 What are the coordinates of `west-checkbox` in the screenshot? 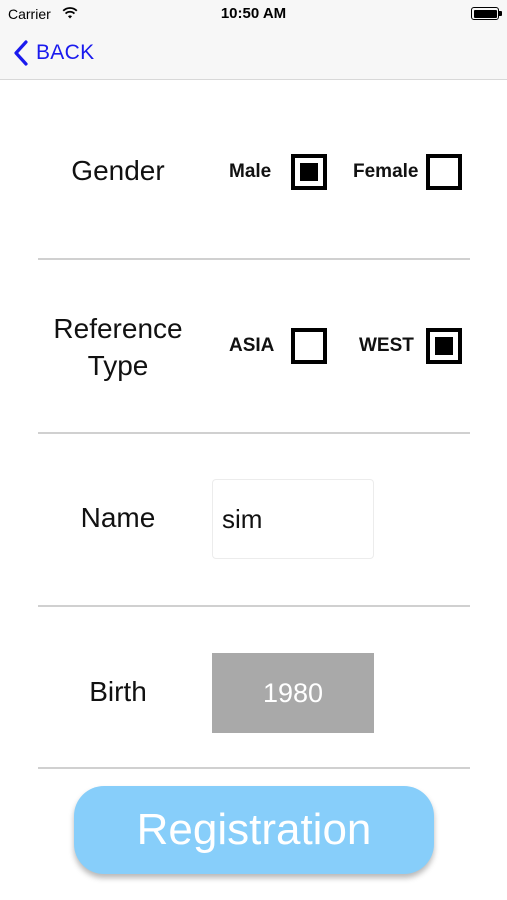 It's located at (444, 346).